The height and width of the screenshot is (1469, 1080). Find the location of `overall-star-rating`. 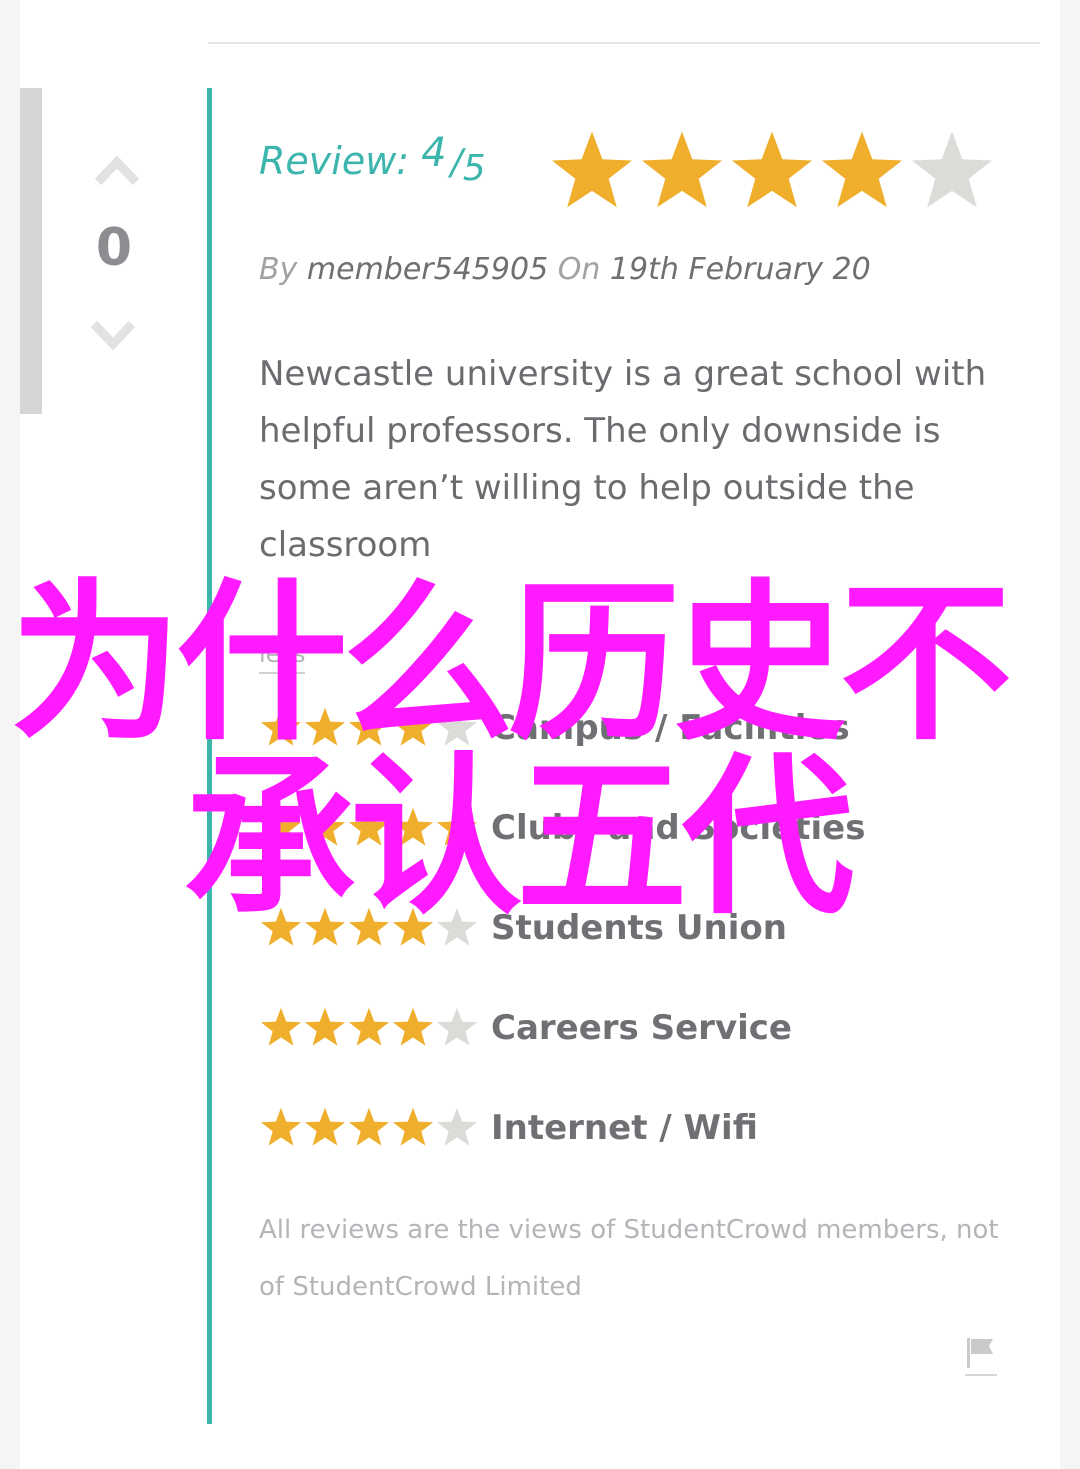

overall-star-rating is located at coordinates (772, 176).